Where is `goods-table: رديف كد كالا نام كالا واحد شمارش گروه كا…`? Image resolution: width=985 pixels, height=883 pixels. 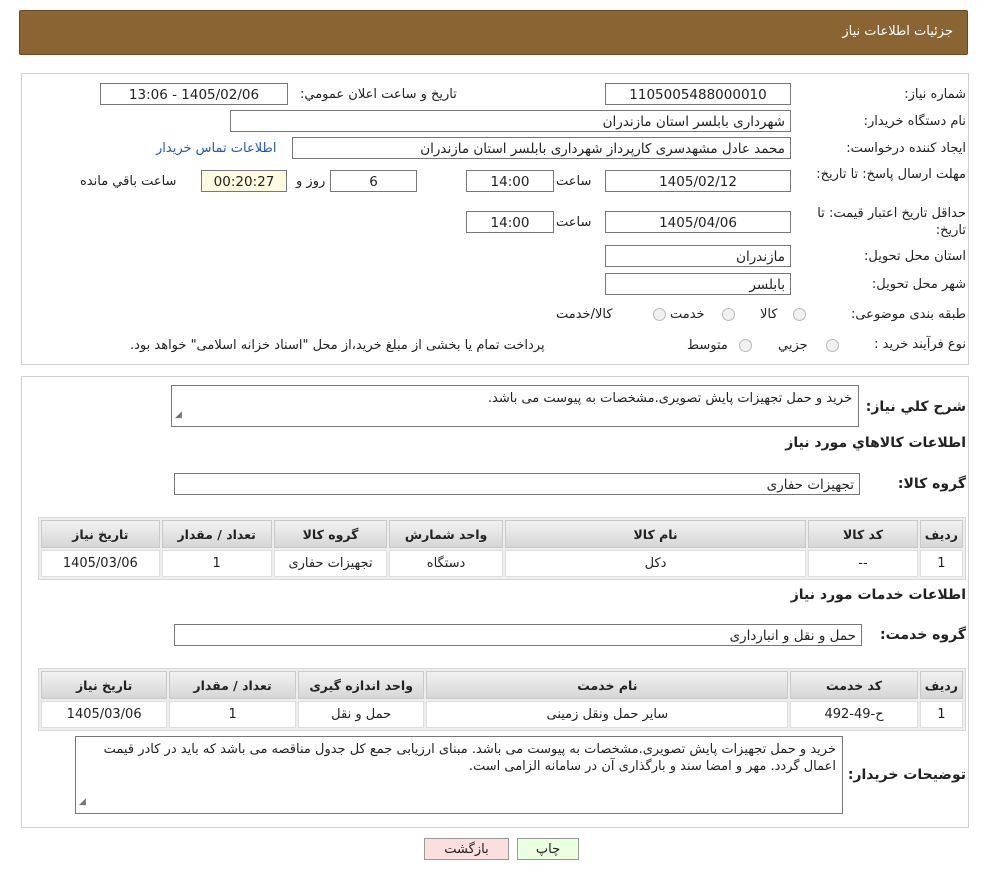
goods-table: رديف كد كالا نام كالا واحد شمارش گروه كا… is located at coordinates (502, 548).